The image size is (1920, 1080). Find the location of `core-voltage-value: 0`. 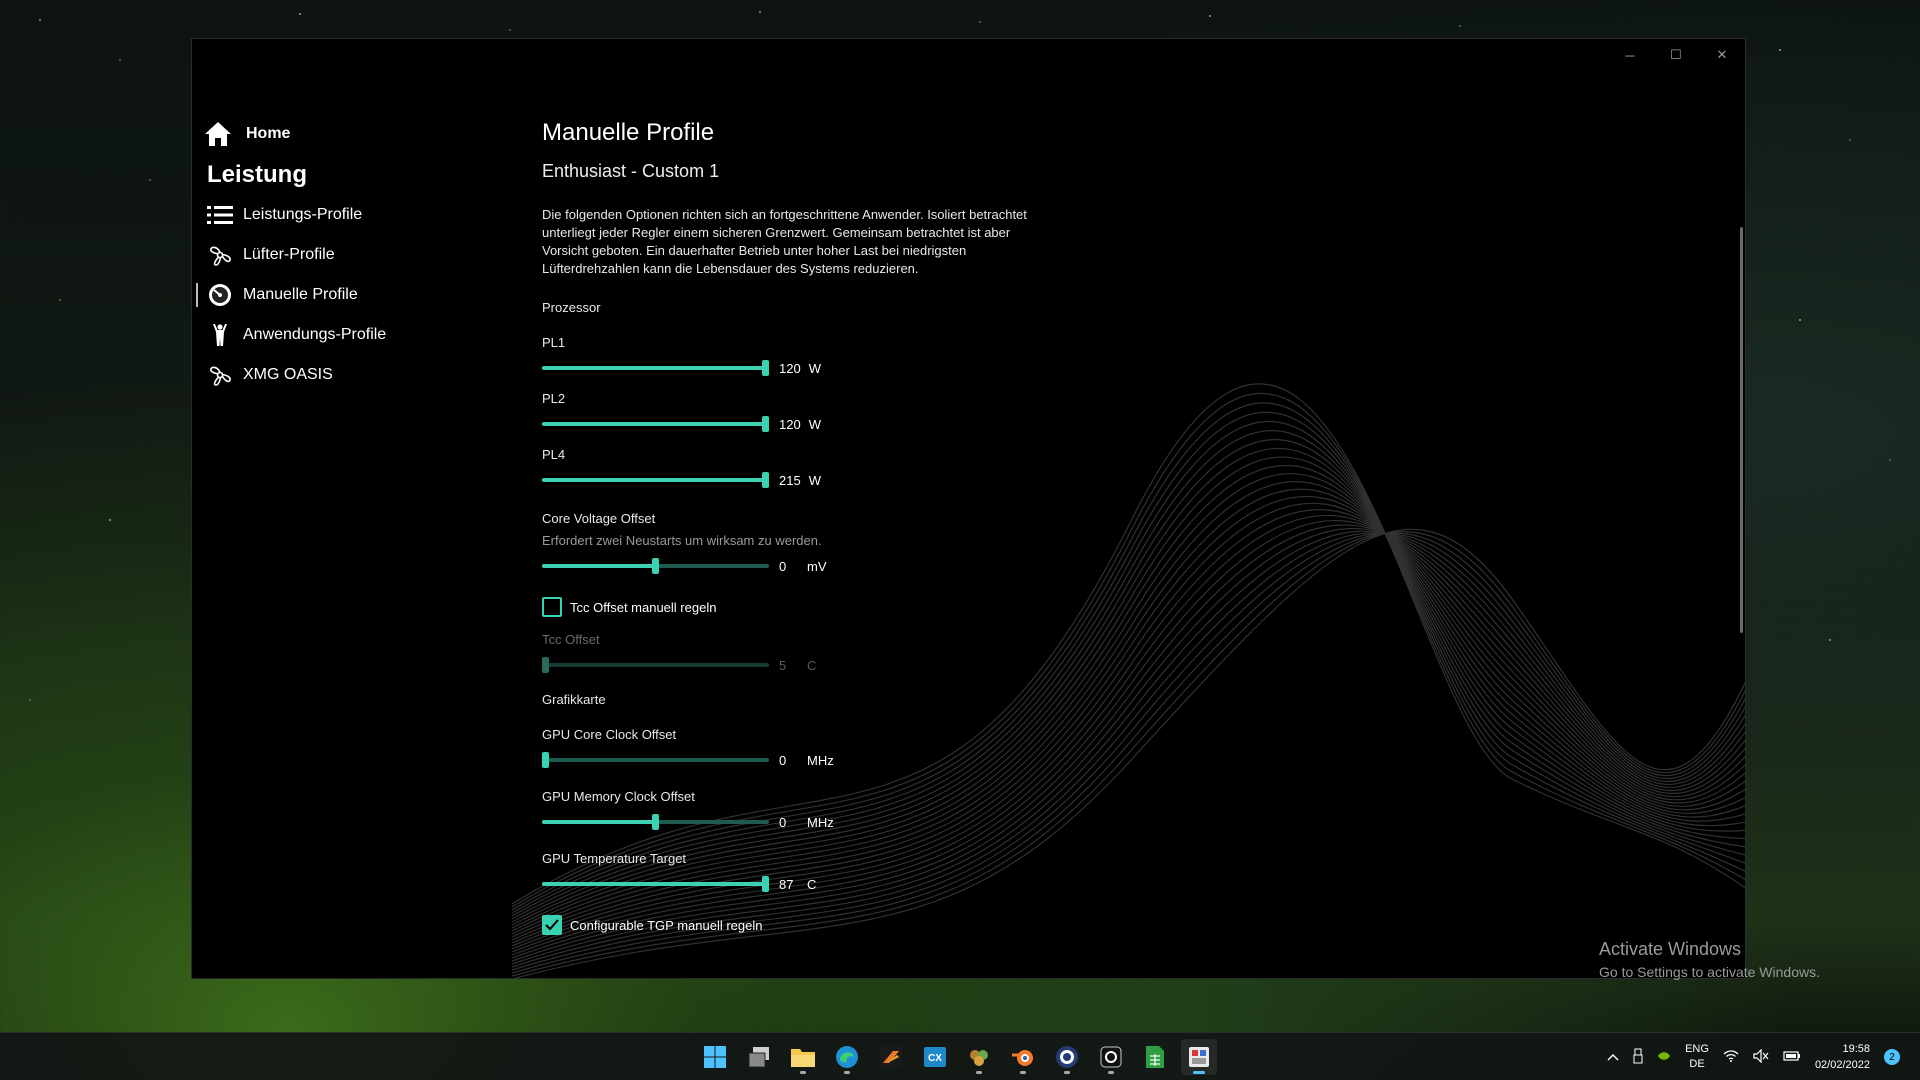

core-voltage-value: 0 is located at coordinates (783, 566).